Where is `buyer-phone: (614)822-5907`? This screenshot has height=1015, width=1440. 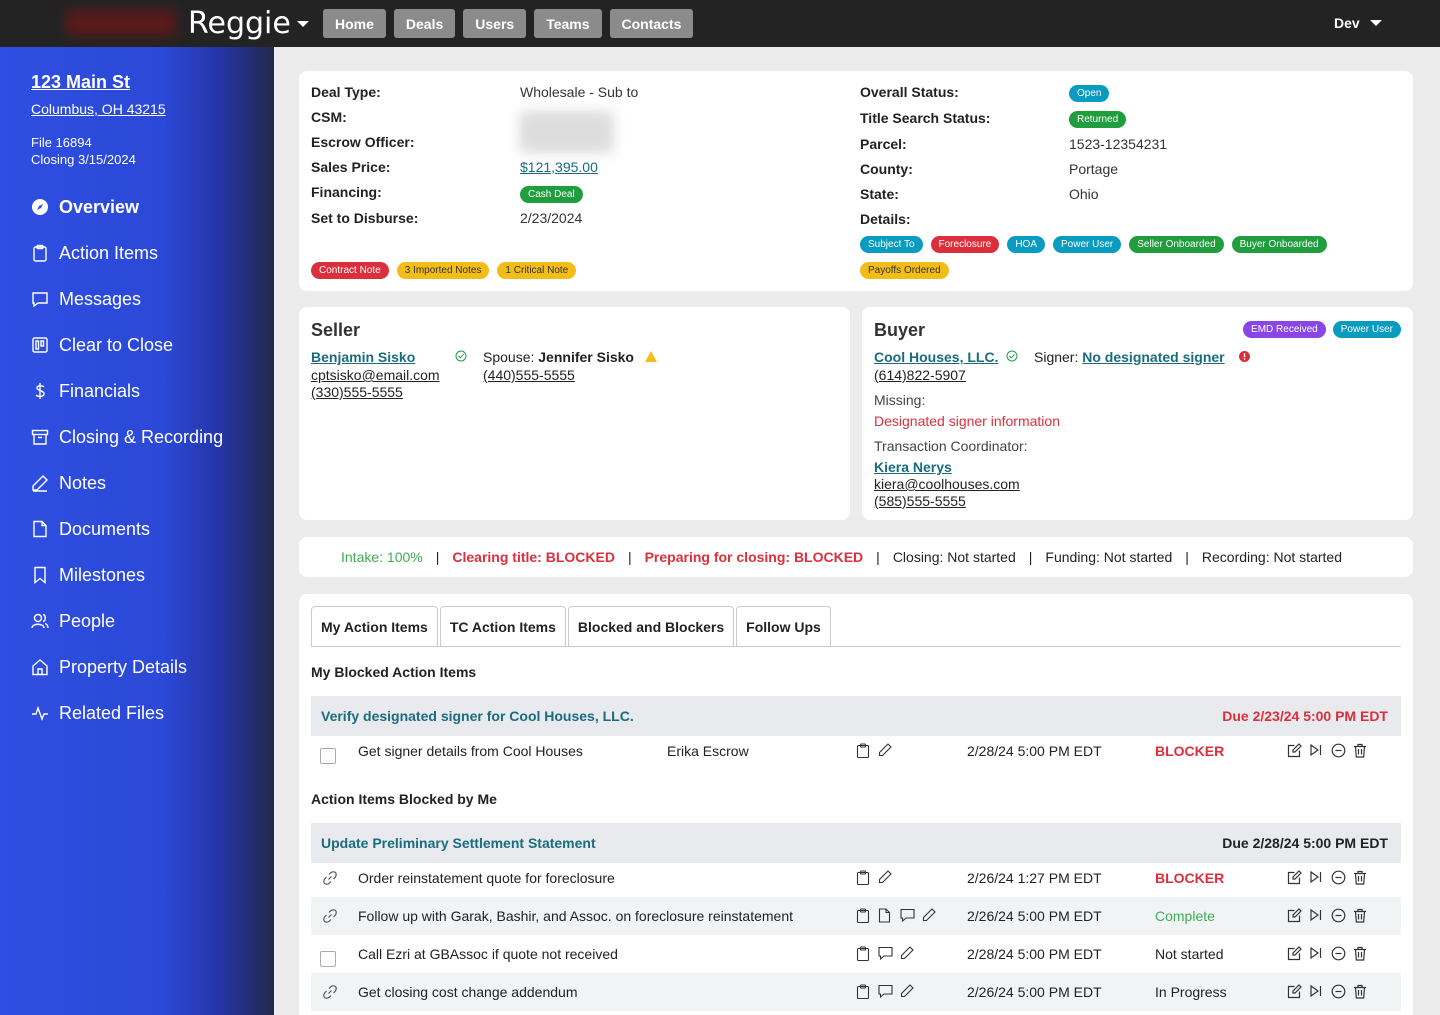 buyer-phone: (614)822-5907 is located at coordinates (920, 375).